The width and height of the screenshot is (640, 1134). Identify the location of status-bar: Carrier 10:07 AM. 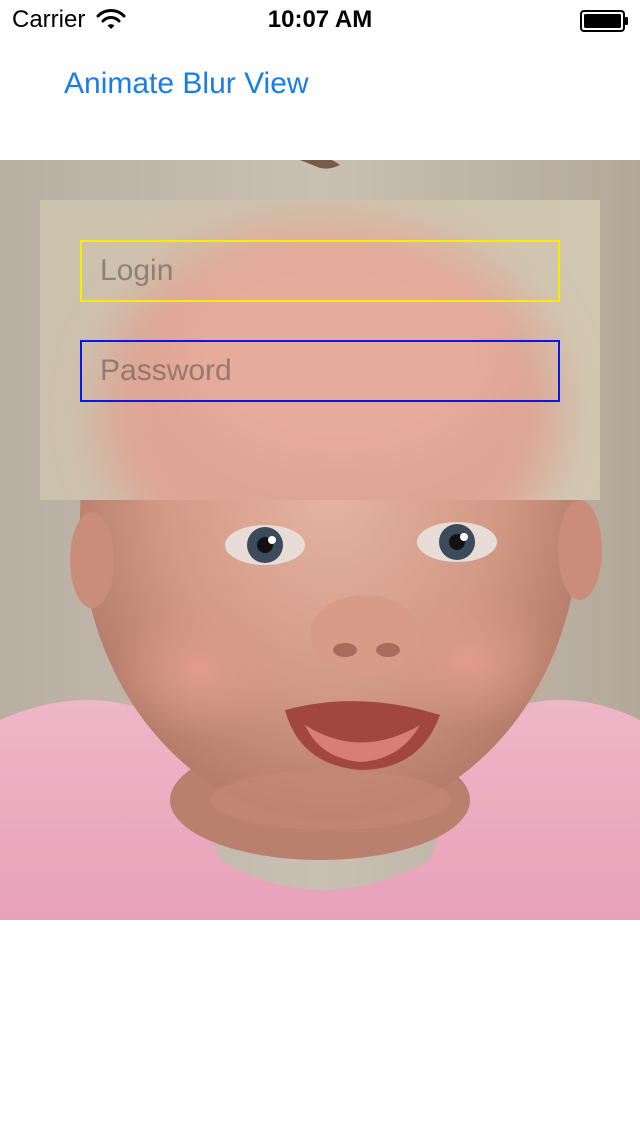
(320, 20).